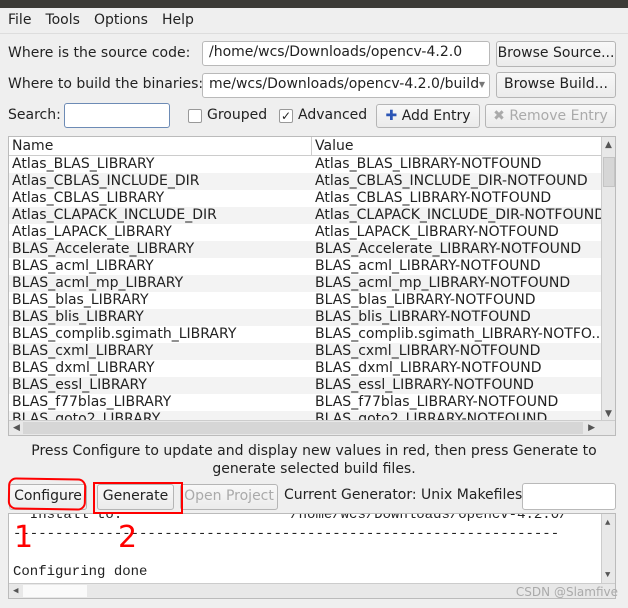 The width and height of the screenshot is (628, 608). Describe the element at coordinates (195, 116) in the screenshot. I see `grouped-checkbox` at that location.